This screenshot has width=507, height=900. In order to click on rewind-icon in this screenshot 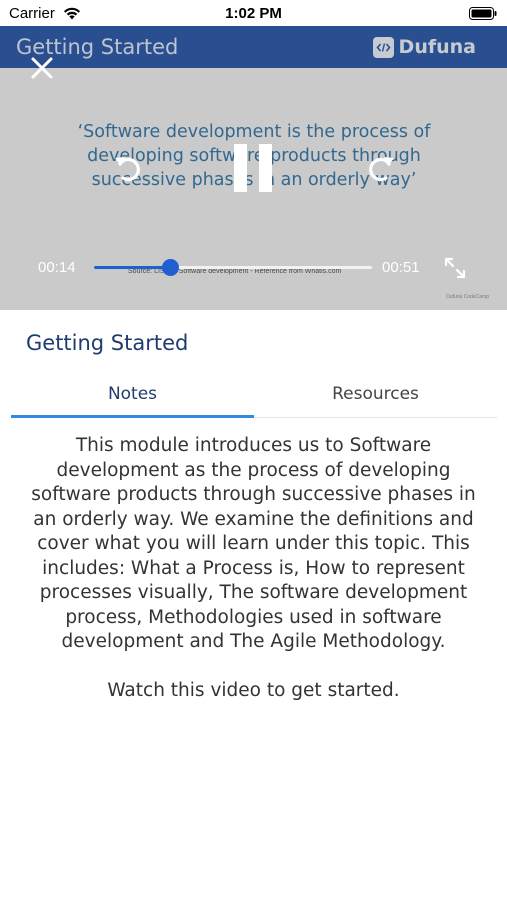, I will do `click(128, 168)`.